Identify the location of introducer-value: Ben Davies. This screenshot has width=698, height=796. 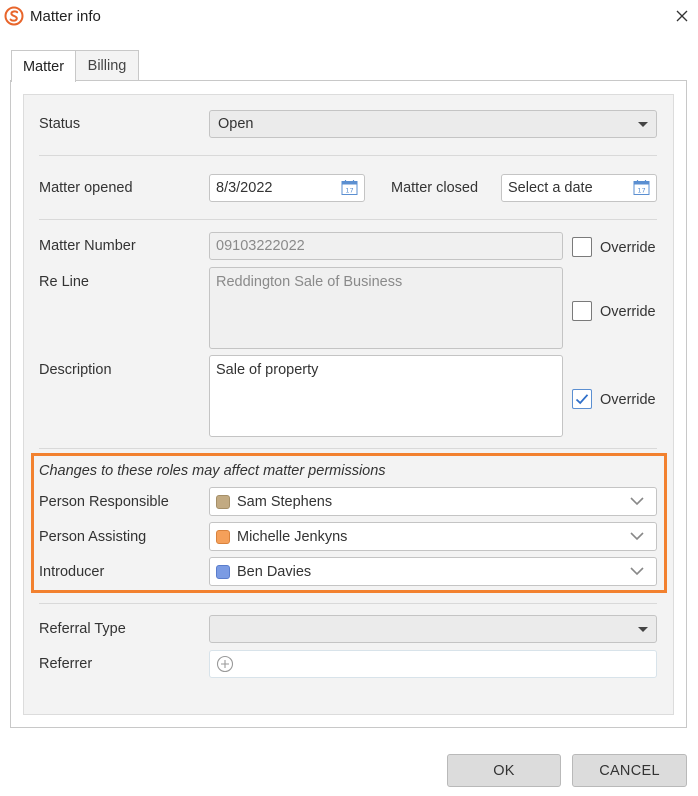
(274, 571).